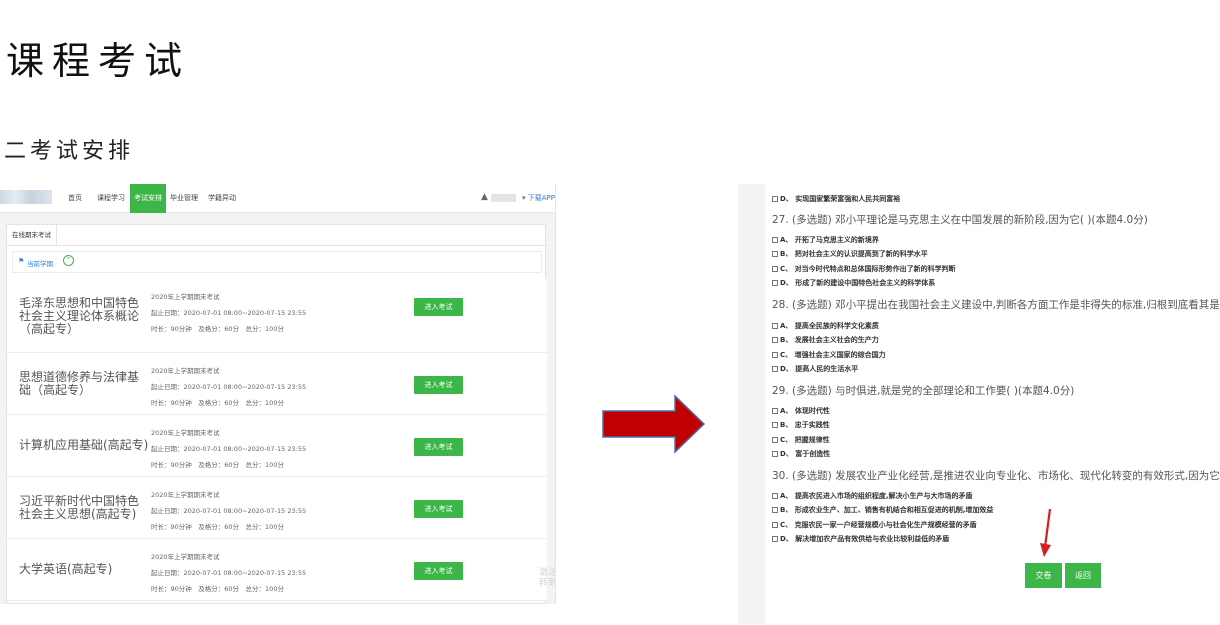 This screenshot has width=1220, height=625. What do you see at coordinates (805, 425) in the screenshot?
I see `option-text: B、 忠于实践性` at bounding box center [805, 425].